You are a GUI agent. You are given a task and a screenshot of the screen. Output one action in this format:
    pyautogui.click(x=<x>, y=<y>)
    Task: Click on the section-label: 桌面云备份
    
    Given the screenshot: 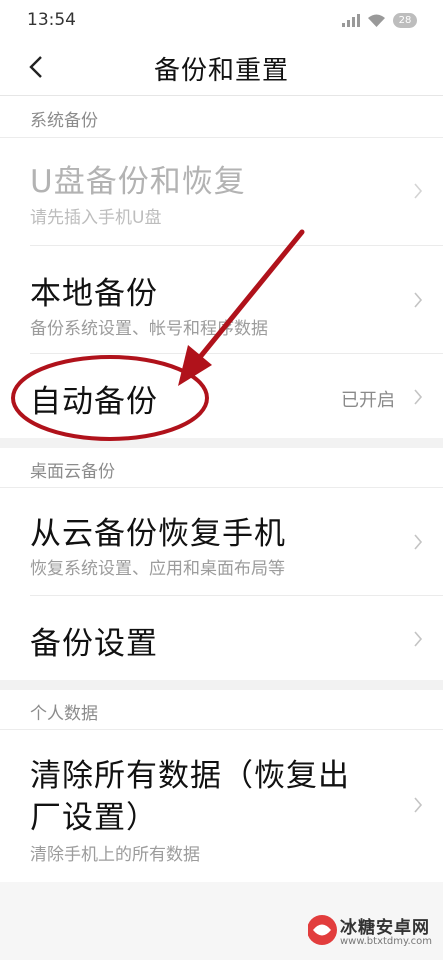 What is the action you would take?
    pyautogui.click(x=72, y=472)
    